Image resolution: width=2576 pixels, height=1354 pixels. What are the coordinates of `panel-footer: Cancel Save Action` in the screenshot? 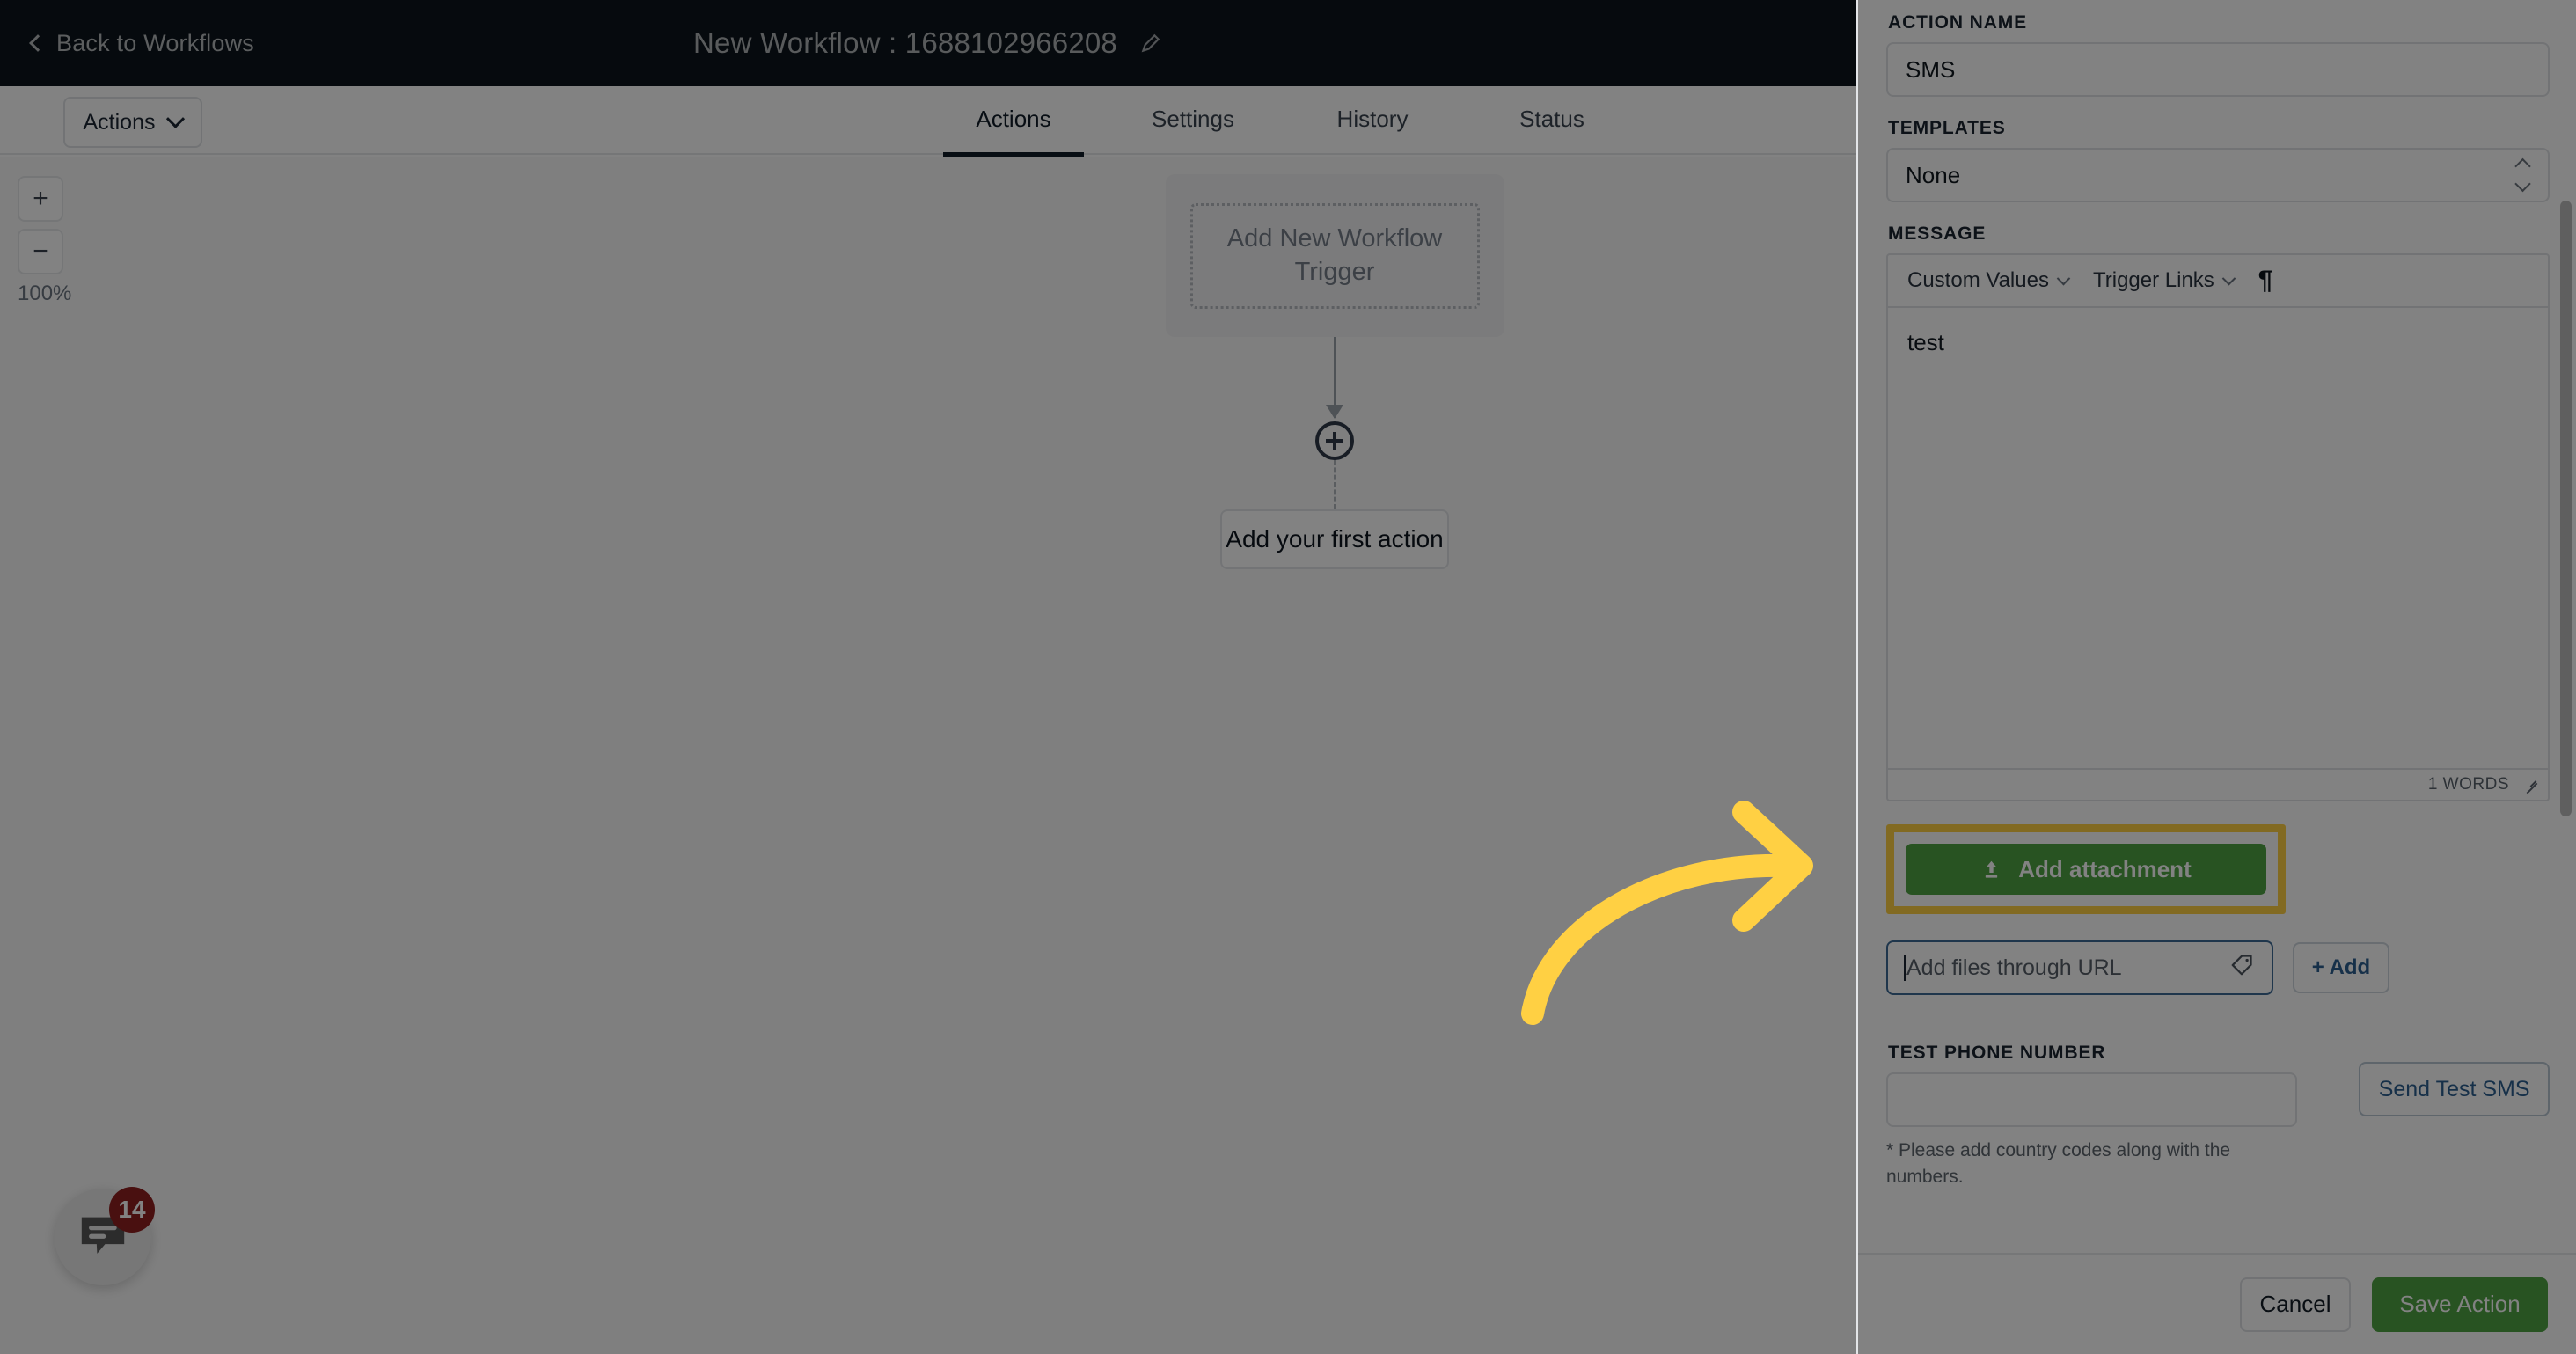 It's located at (2217, 1303).